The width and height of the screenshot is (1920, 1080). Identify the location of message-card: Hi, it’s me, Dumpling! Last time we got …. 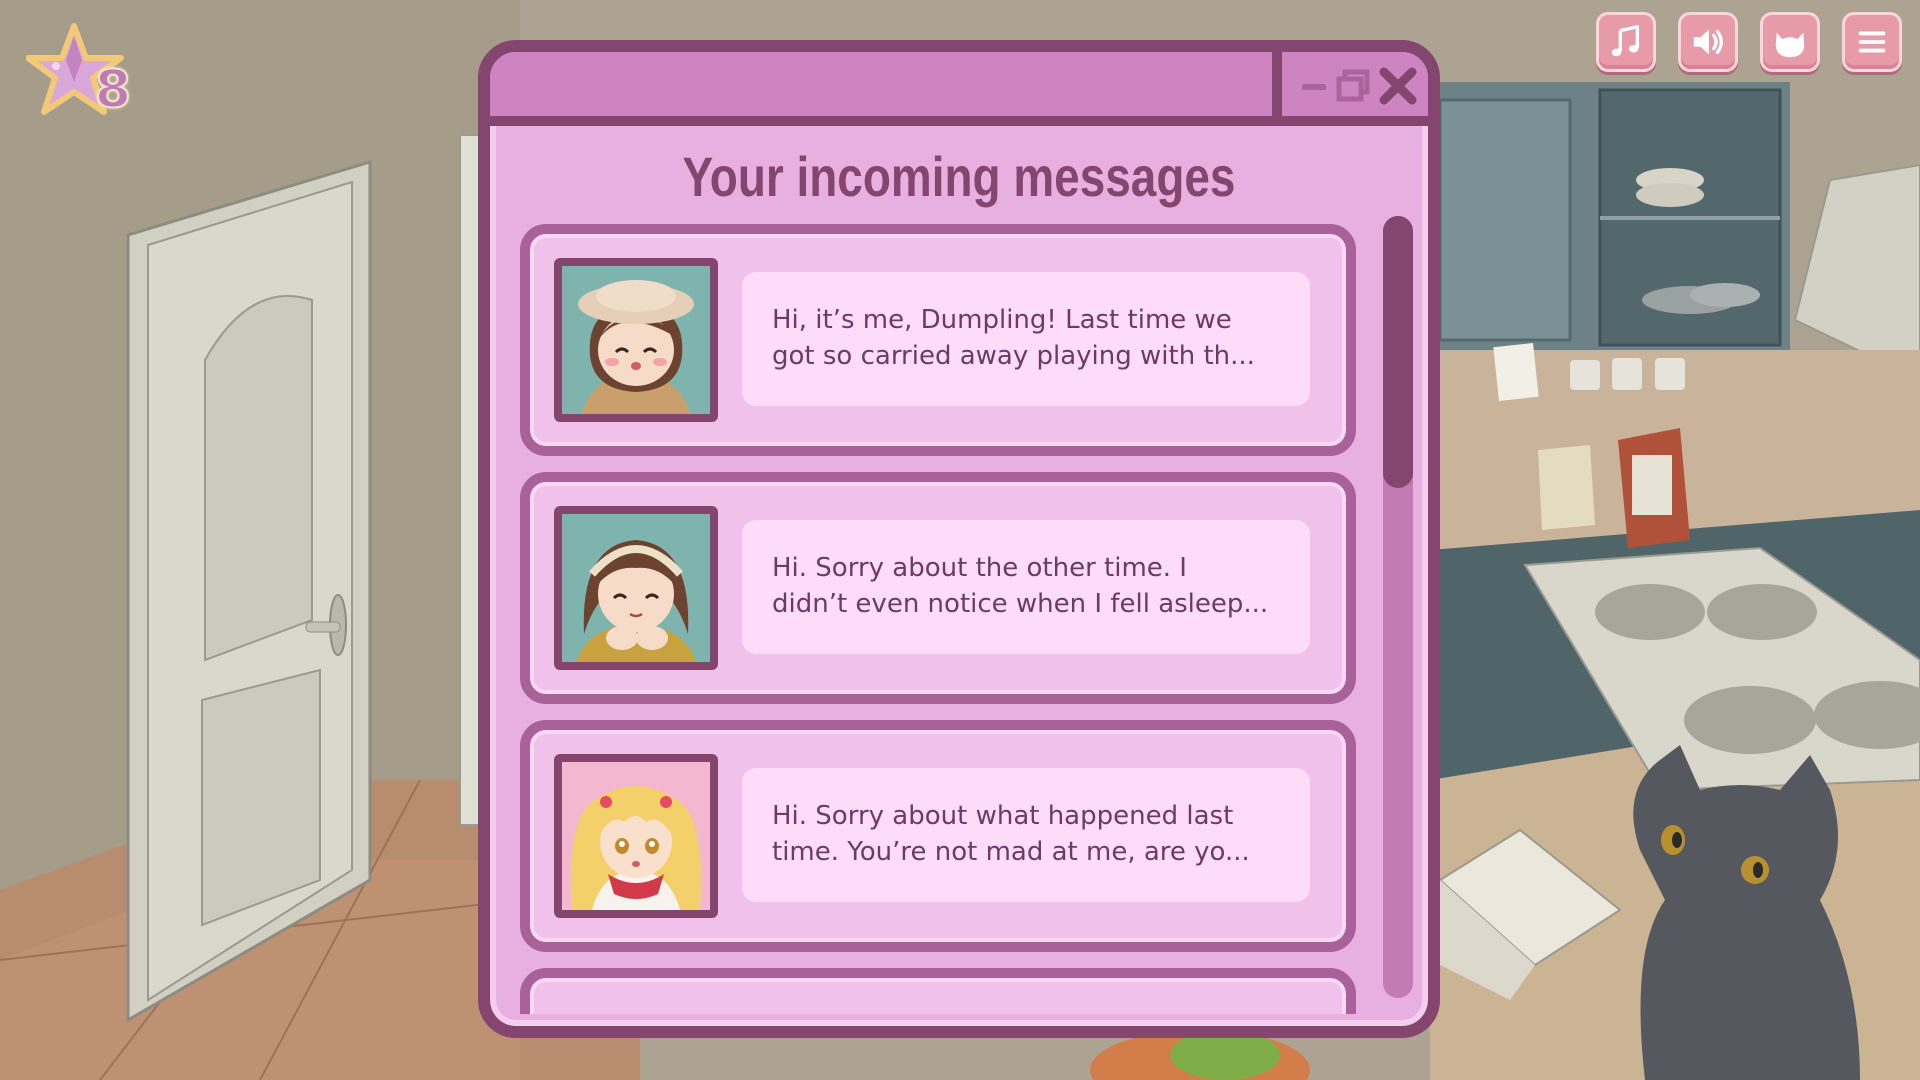
(938, 340).